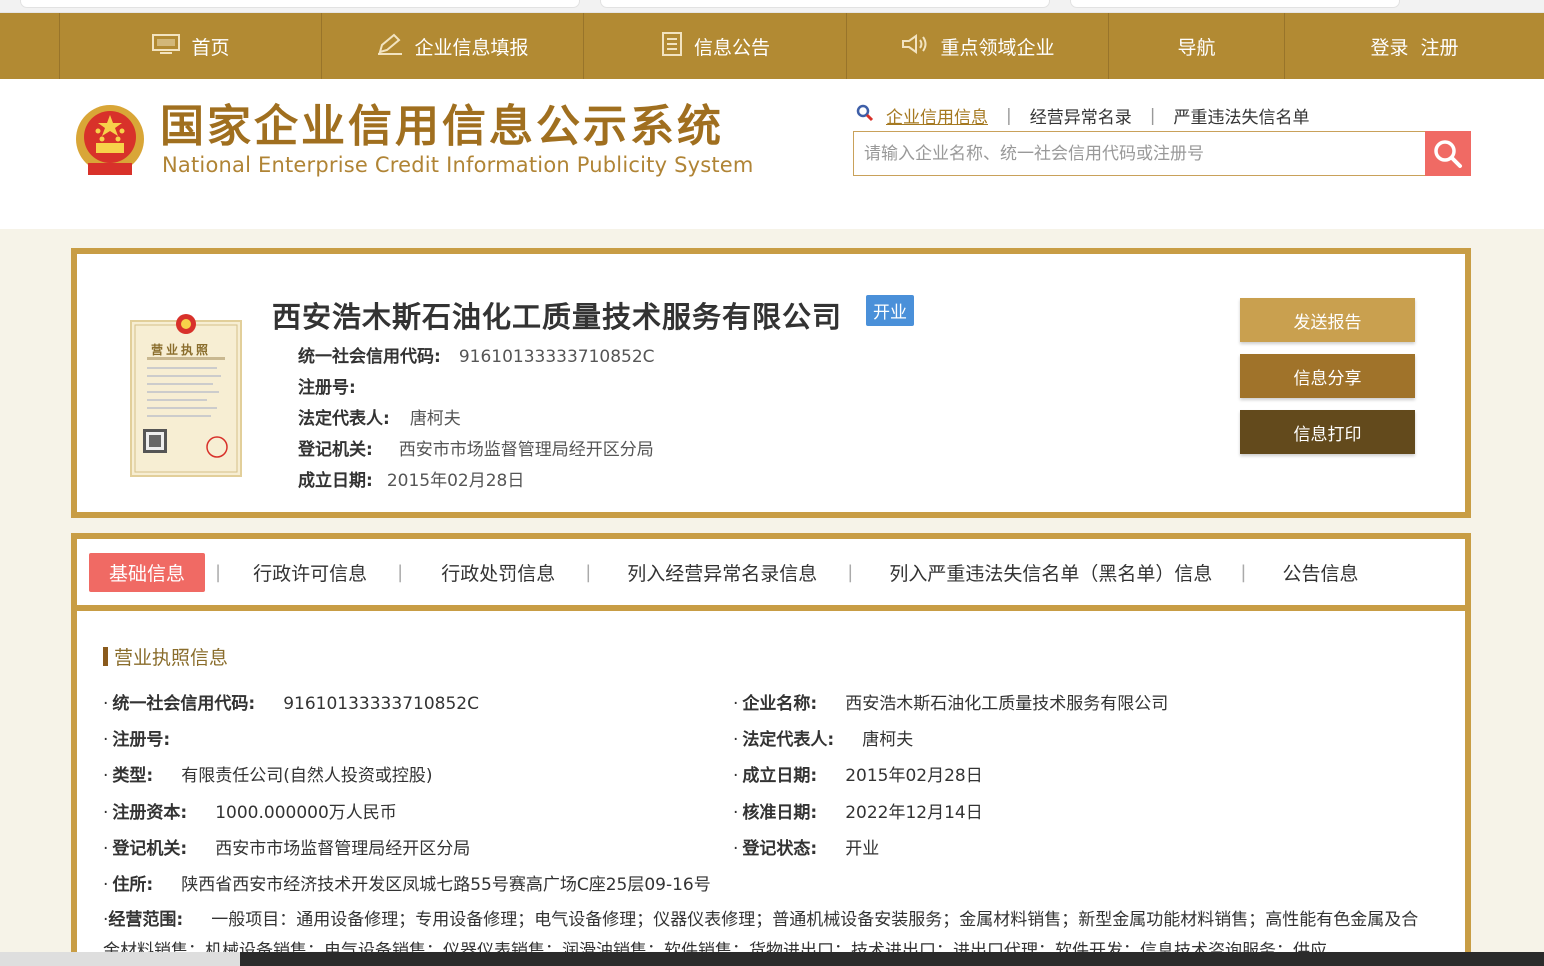  Describe the element at coordinates (105, 656) in the screenshot. I see `section-bar` at that location.